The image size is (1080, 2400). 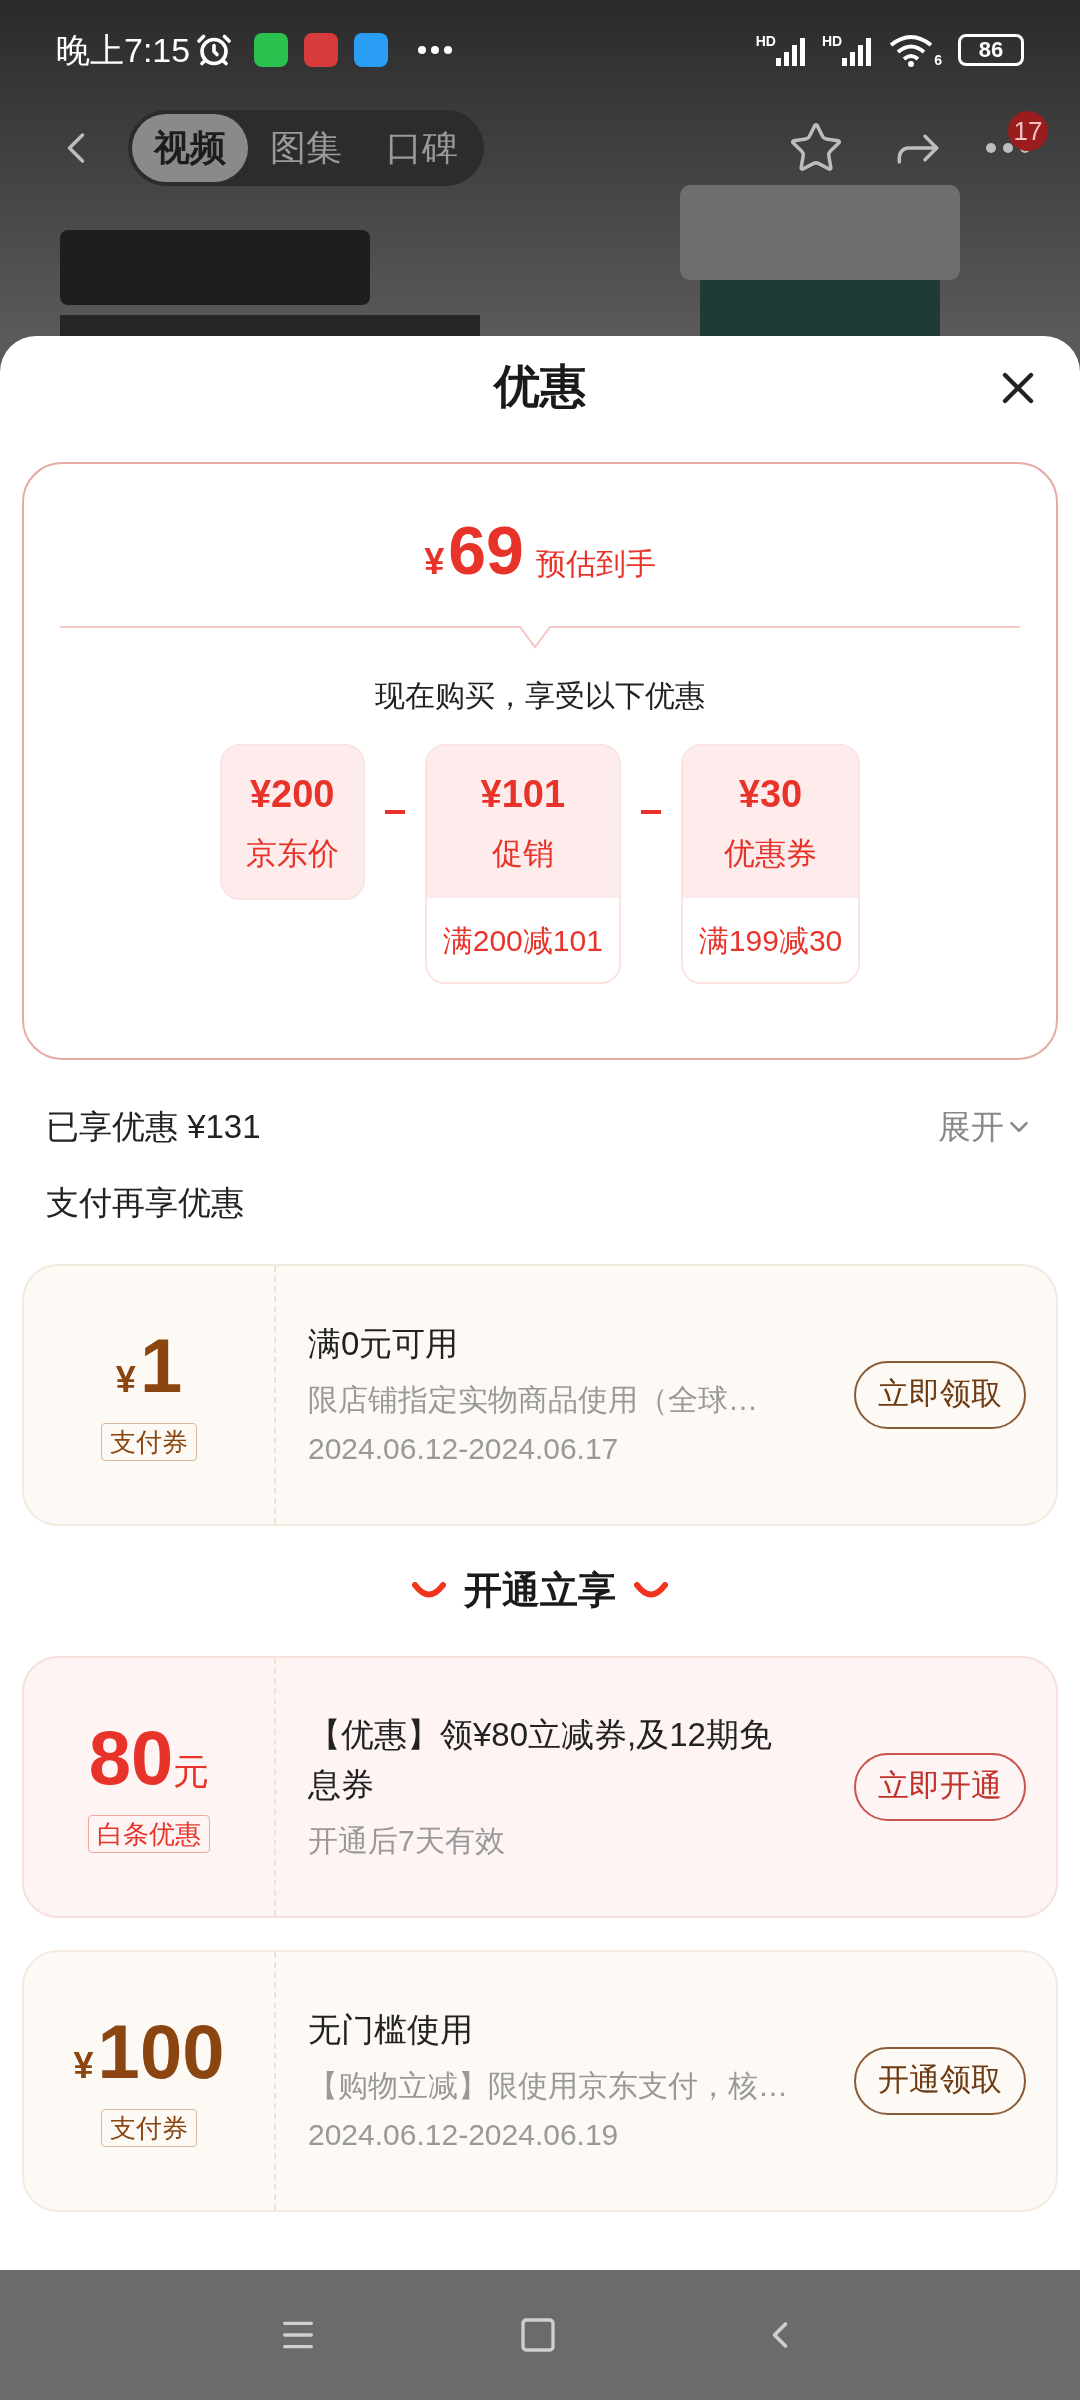 What do you see at coordinates (123, 50) in the screenshot?
I see `status-time: 晚上7:15` at bounding box center [123, 50].